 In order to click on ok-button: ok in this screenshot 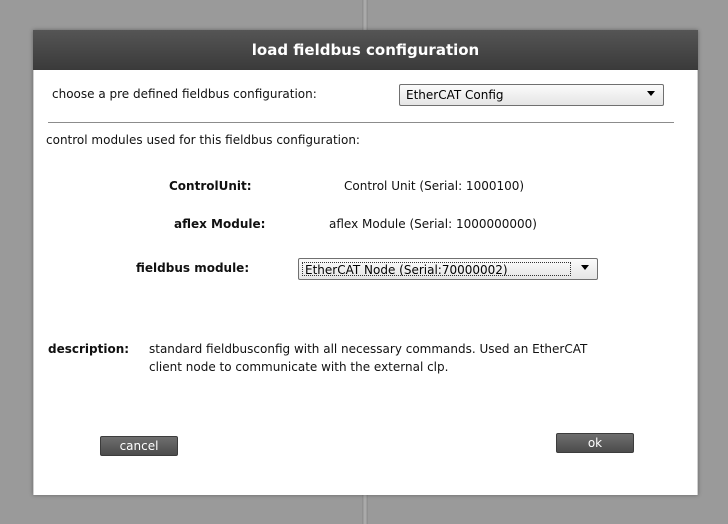, I will do `click(595, 443)`.